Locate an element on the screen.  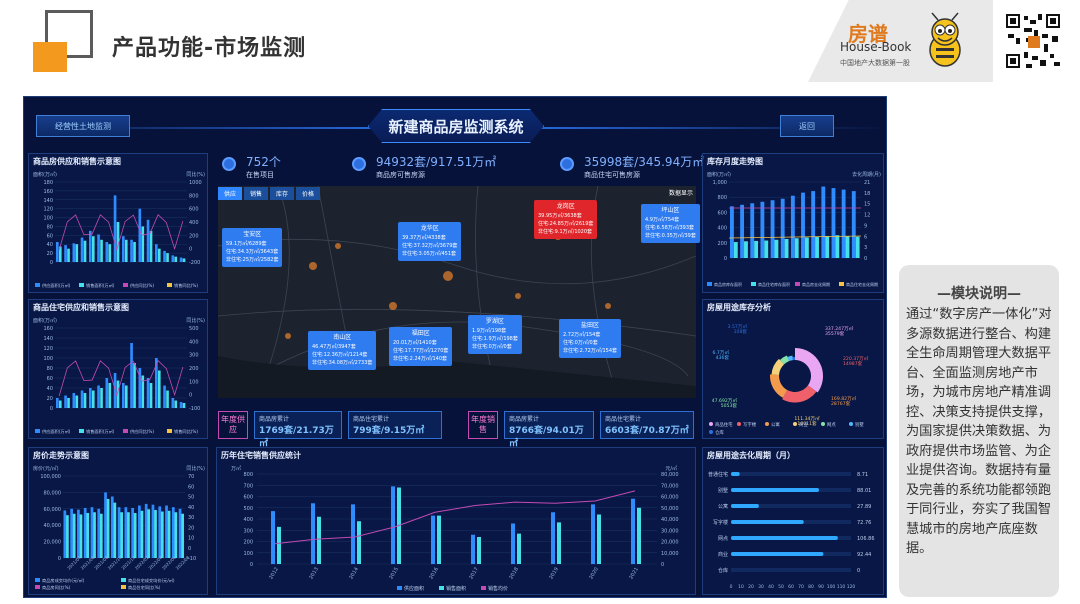
tick-label: 40 is located at coordinates (50, 245).